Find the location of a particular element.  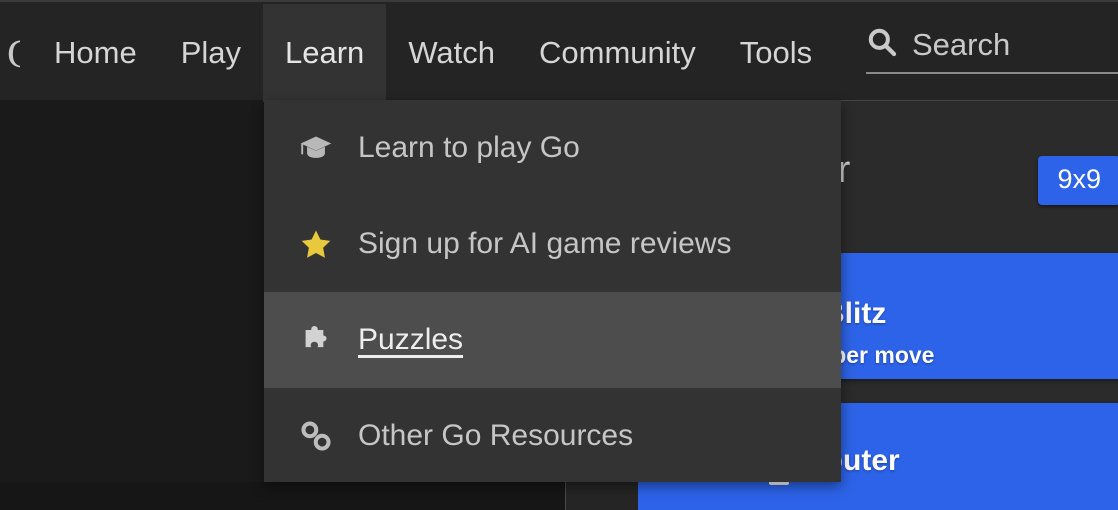

puzzle-piece-icon is located at coordinates (316, 340).